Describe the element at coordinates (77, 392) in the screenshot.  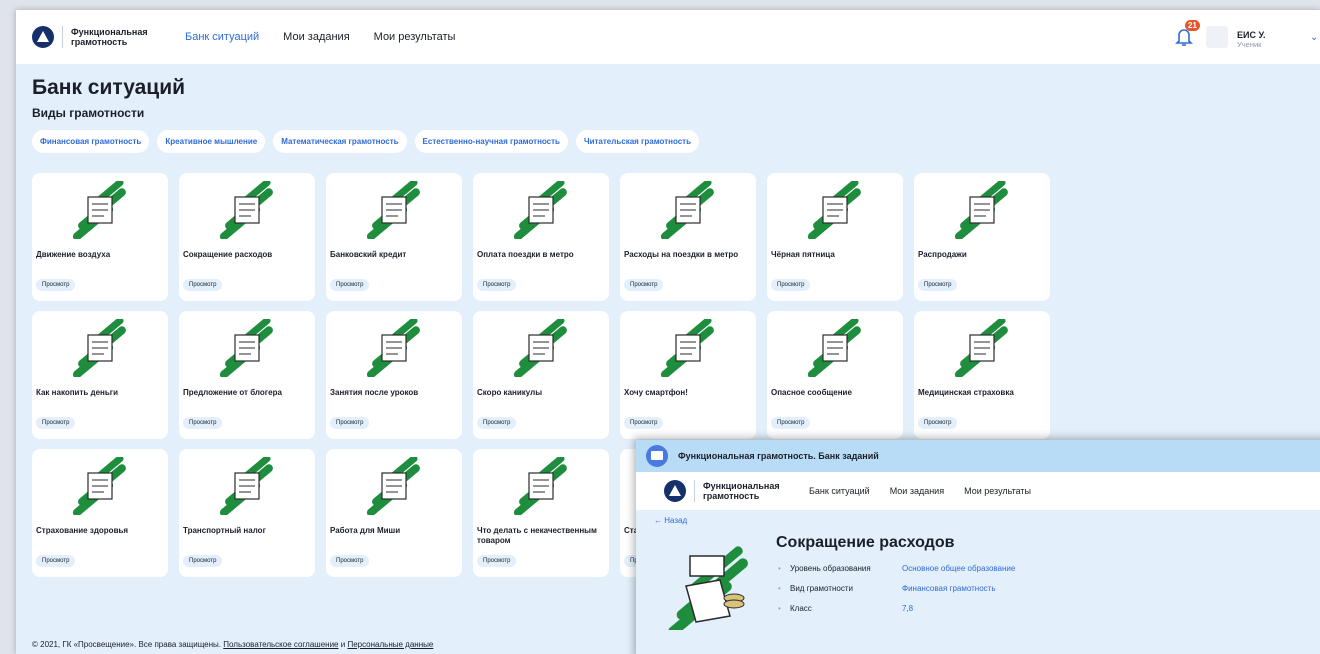
I see `card-title: Как накопить деньги` at that location.